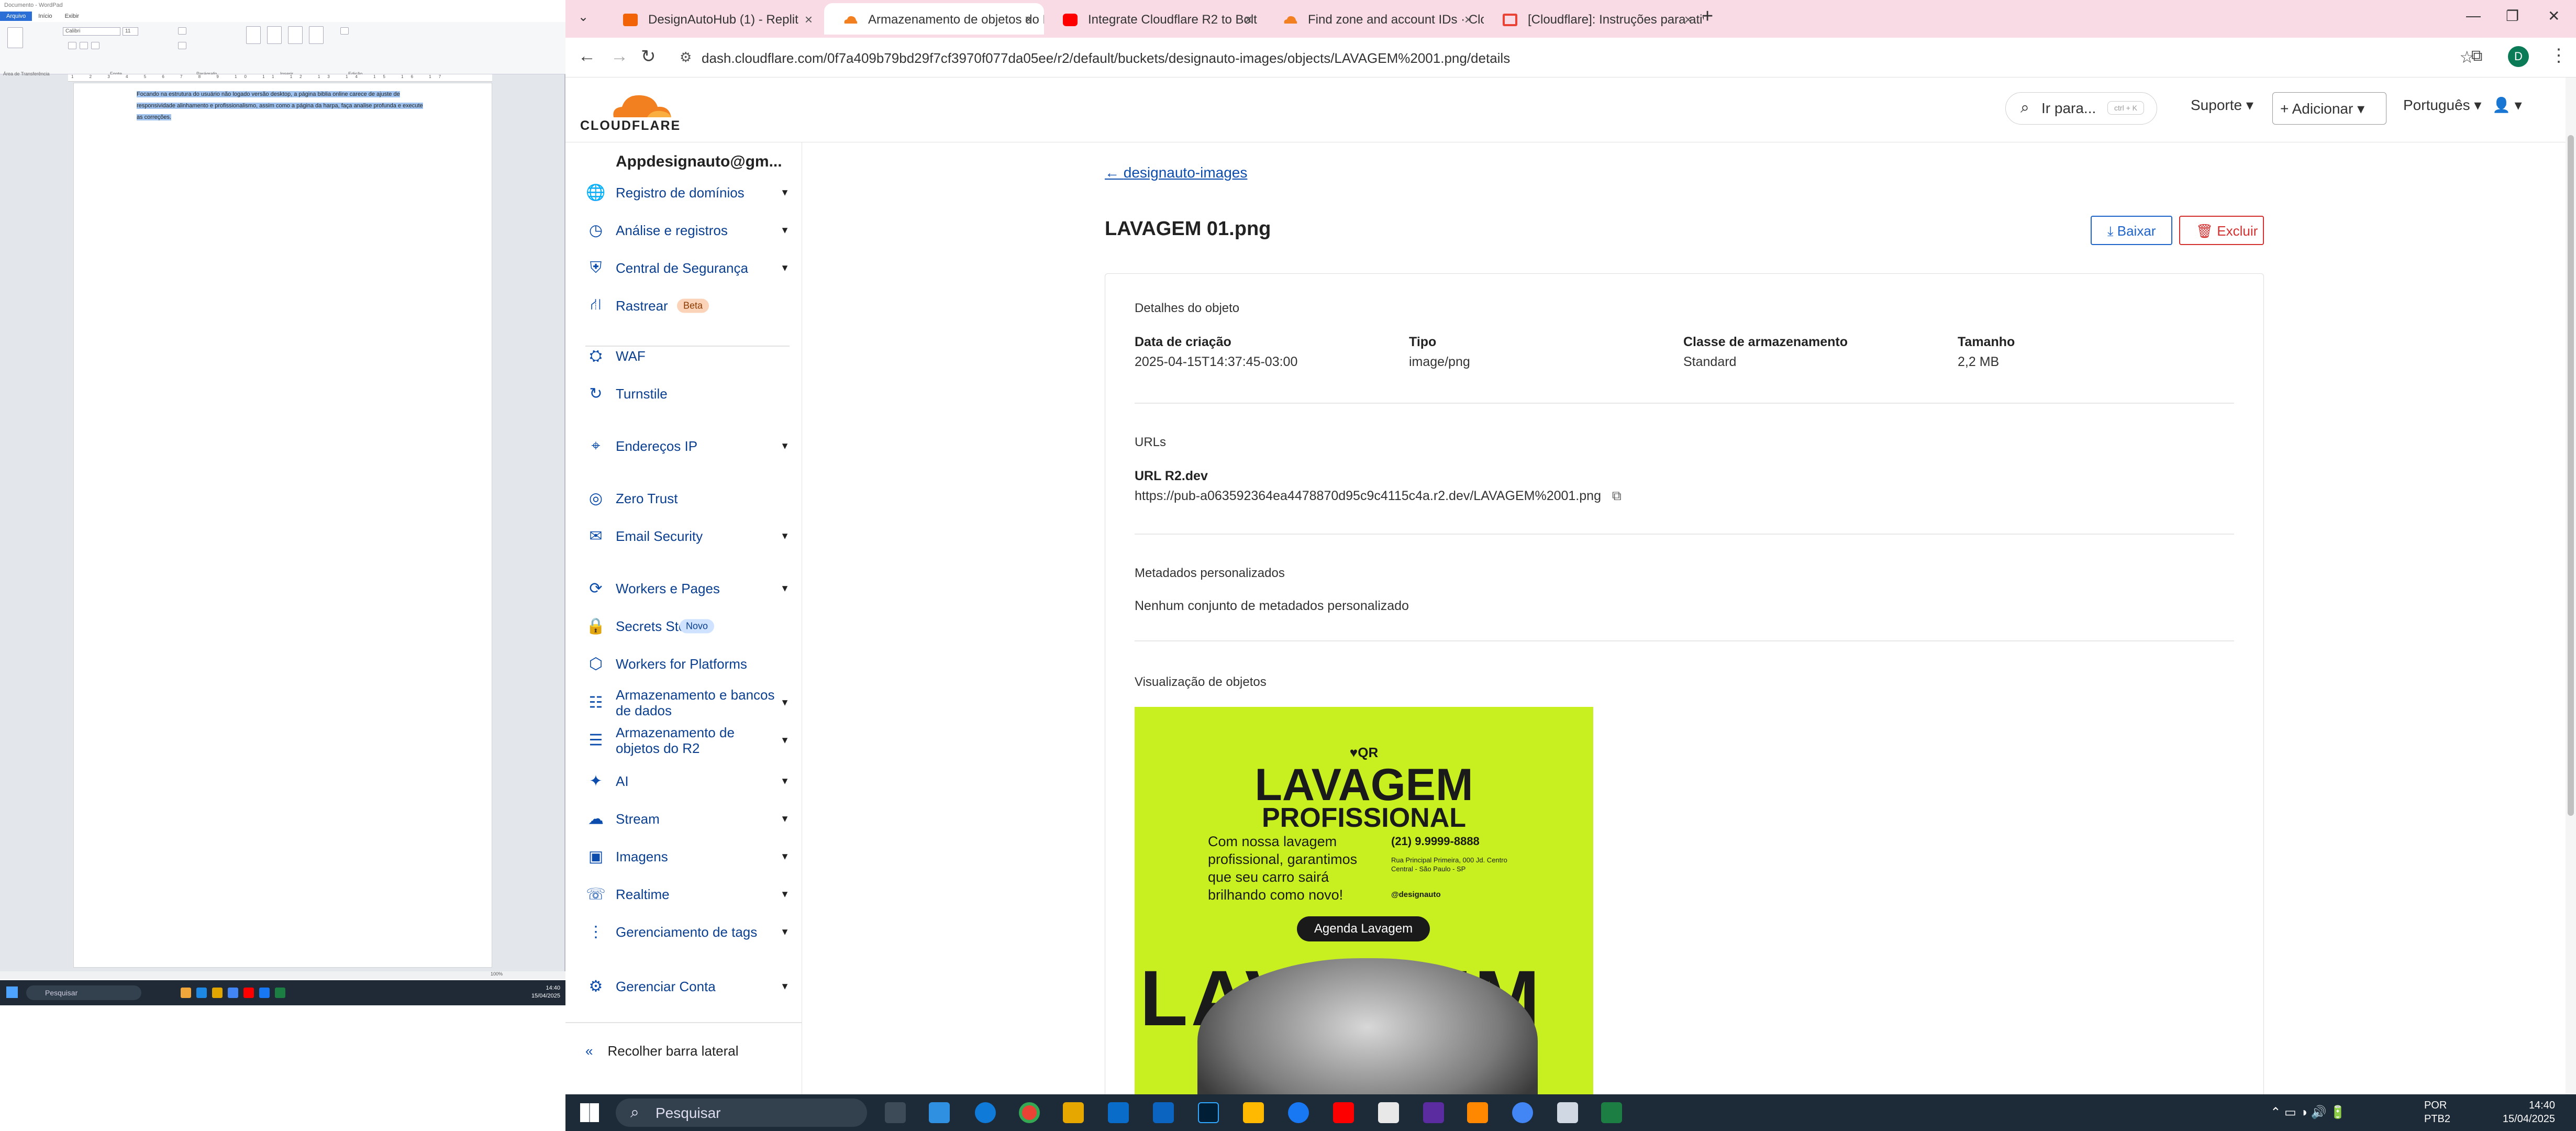  Describe the element at coordinates (72, 45) in the screenshot. I see `bold-icon` at that location.